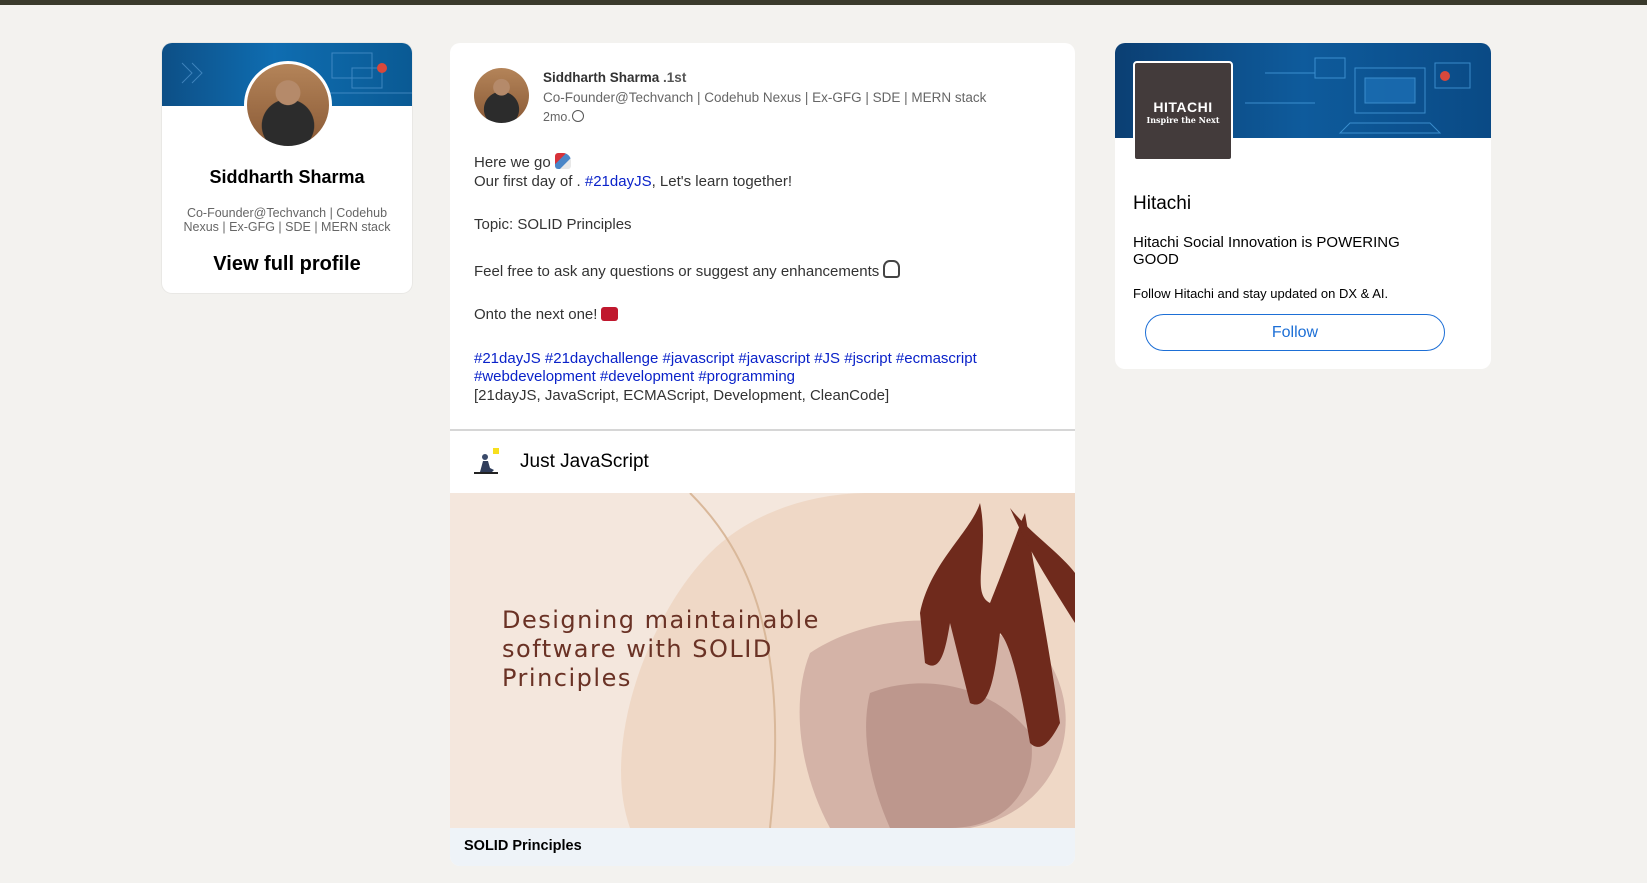 The height and width of the screenshot is (883, 1647). I want to click on post-line-1-text: Here we go, so click(512, 162).